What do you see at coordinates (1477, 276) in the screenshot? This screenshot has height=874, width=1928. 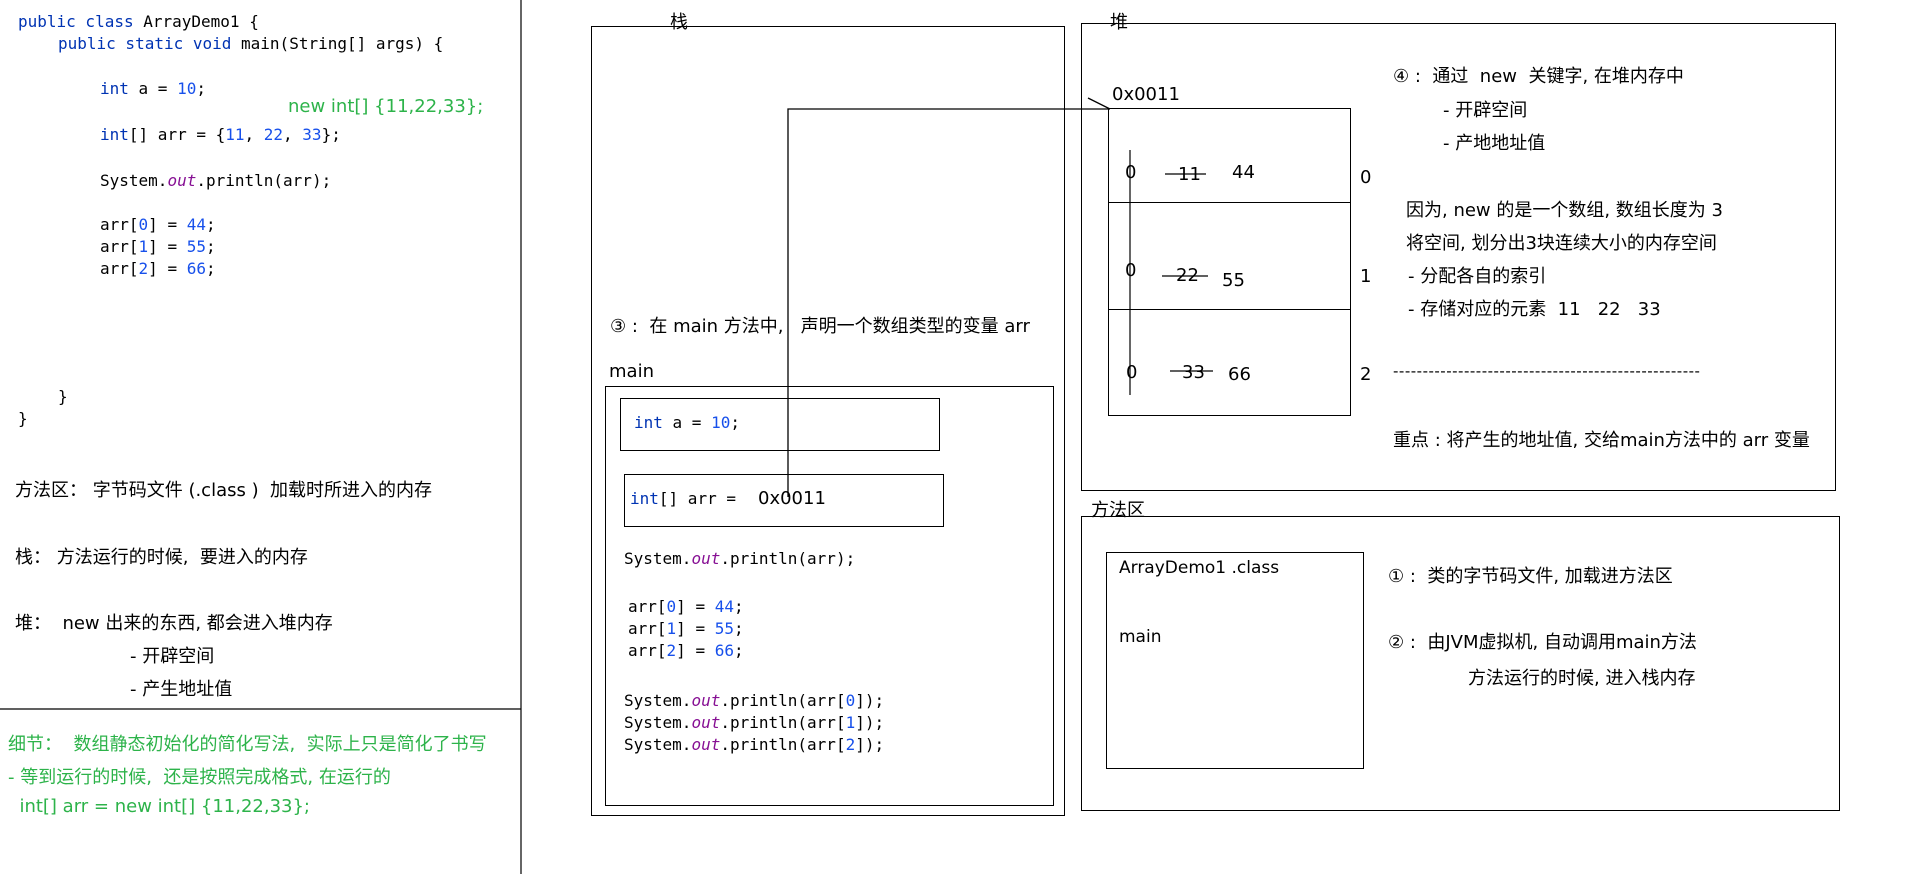 I see `because-line-3: - 分配各自的索引` at bounding box center [1477, 276].